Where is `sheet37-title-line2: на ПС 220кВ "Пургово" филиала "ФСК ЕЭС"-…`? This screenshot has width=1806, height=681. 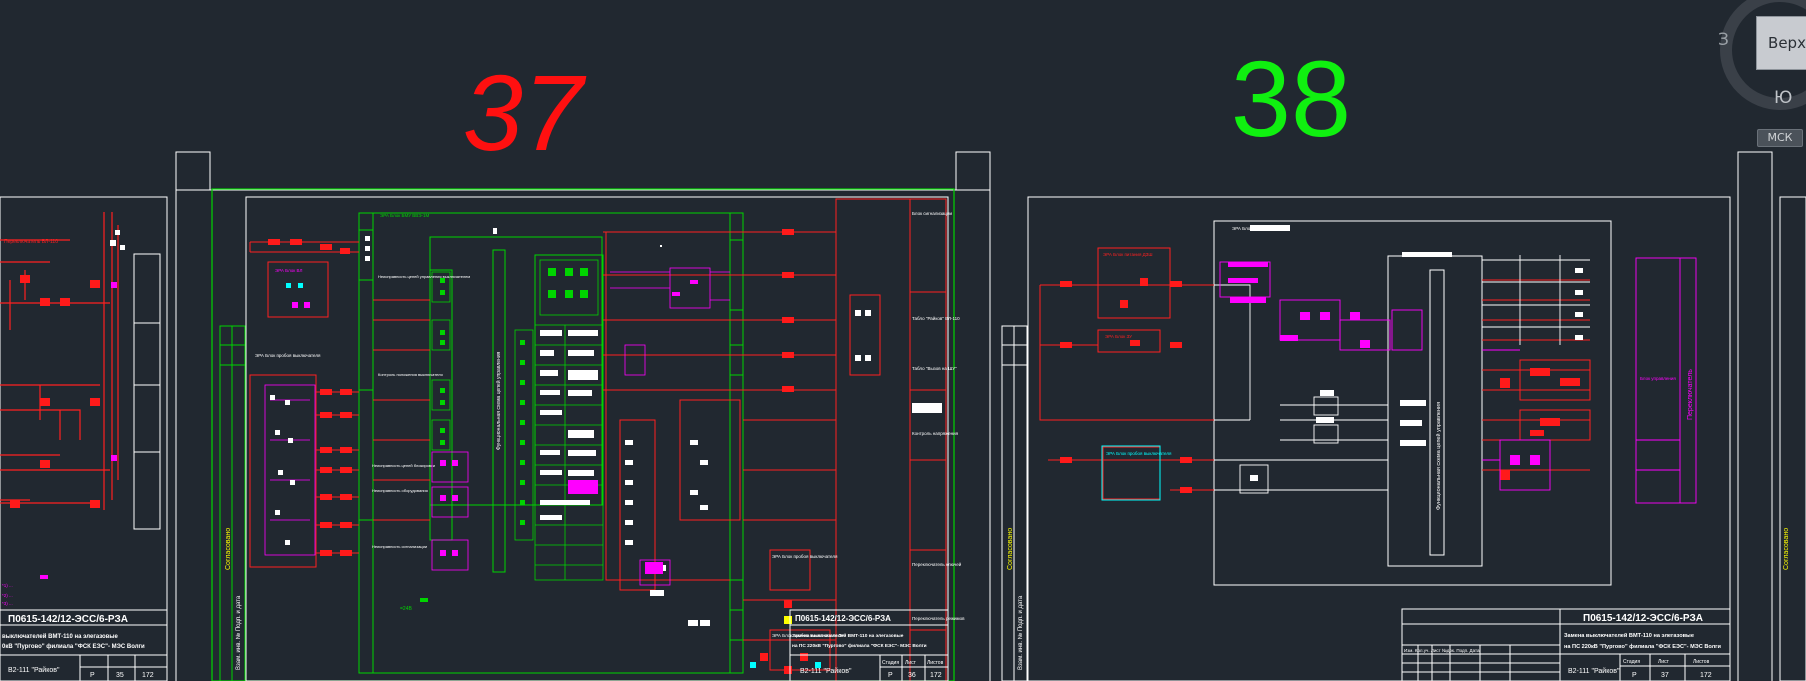
sheet37-title-line2: на ПС 220кВ "Пургово" филиала "ФСК ЕЭС"-… is located at coordinates (859, 645).